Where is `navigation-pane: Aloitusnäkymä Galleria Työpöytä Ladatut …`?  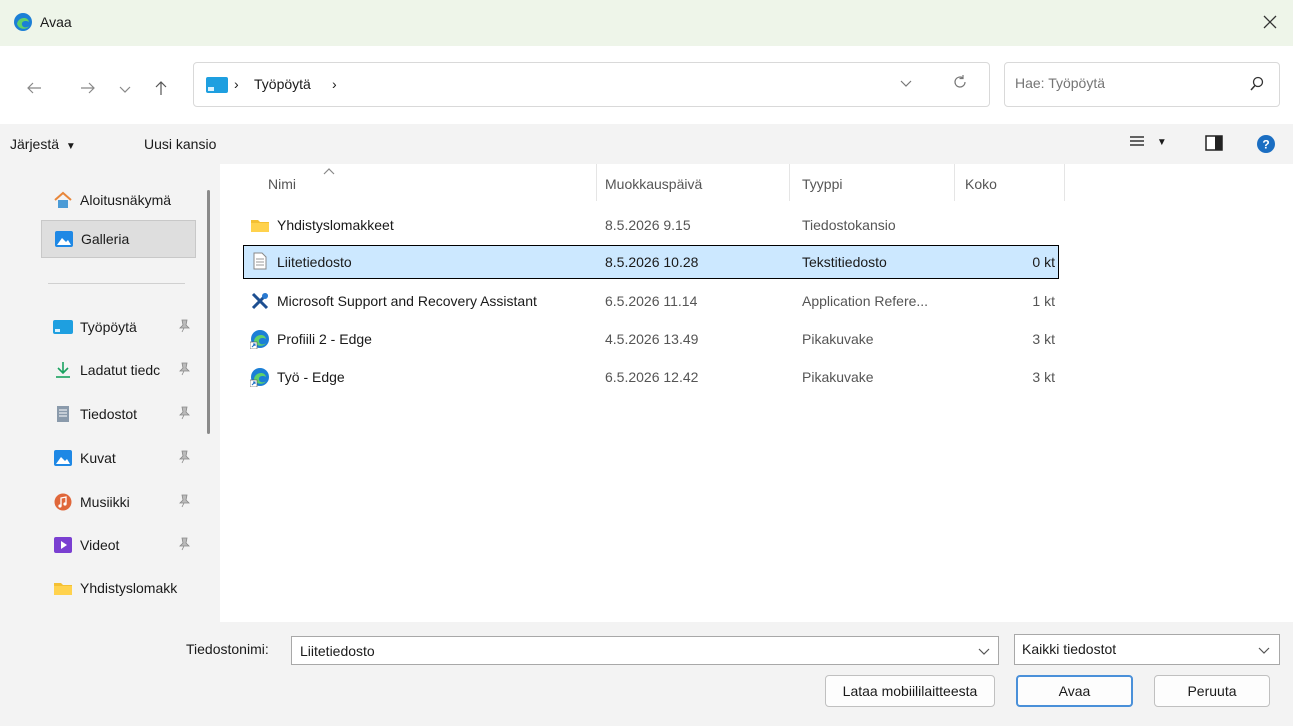
navigation-pane: Aloitusnäkymä Galleria Työpöytä Ladatut … is located at coordinates (110, 393).